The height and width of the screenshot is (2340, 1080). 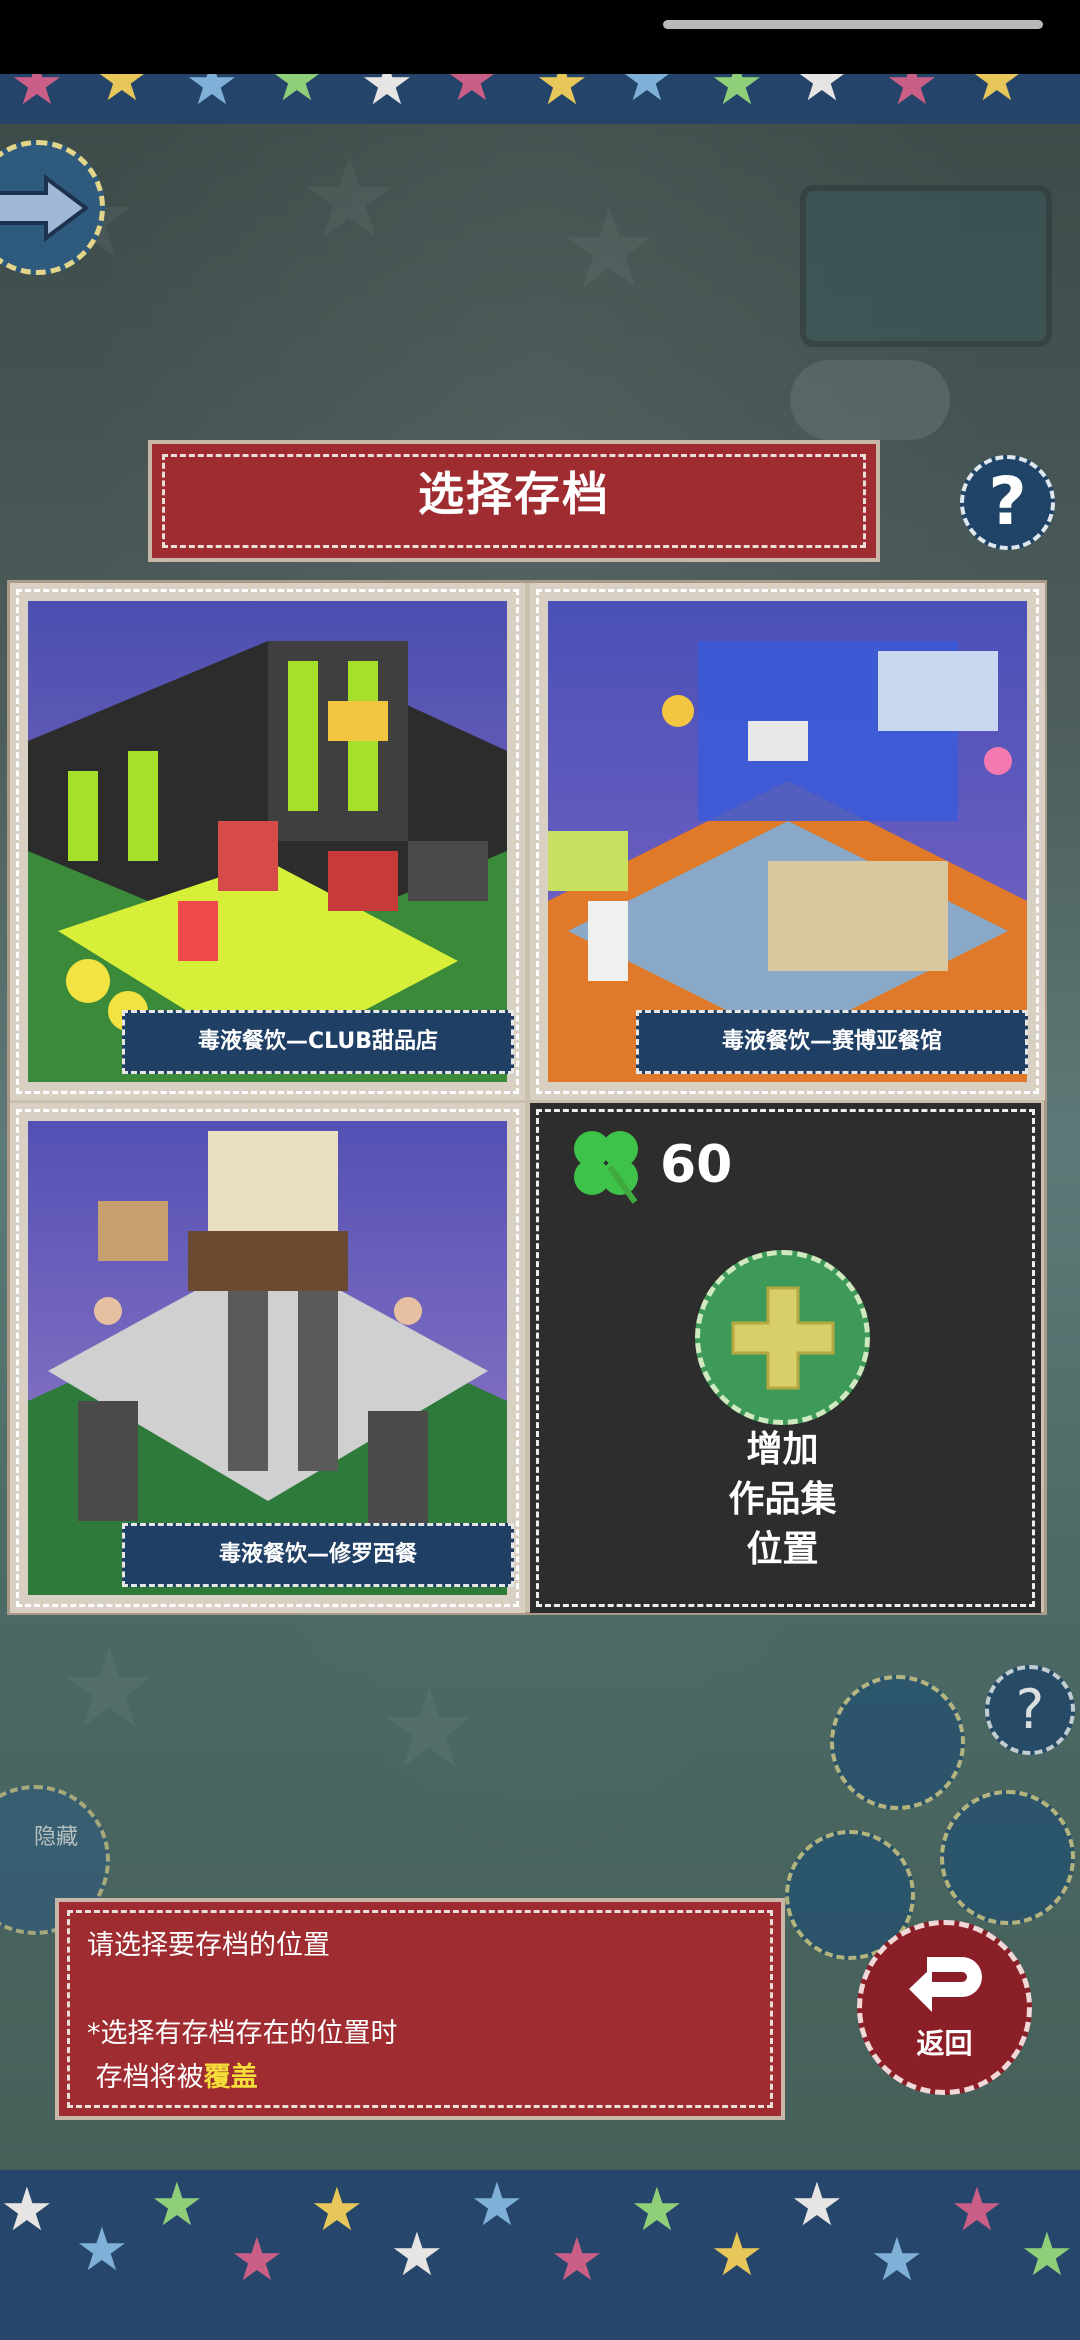 What do you see at coordinates (318, 1555) in the screenshot?
I see `slot-3-label: 毒液餐饮—修罗西餐` at bounding box center [318, 1555].